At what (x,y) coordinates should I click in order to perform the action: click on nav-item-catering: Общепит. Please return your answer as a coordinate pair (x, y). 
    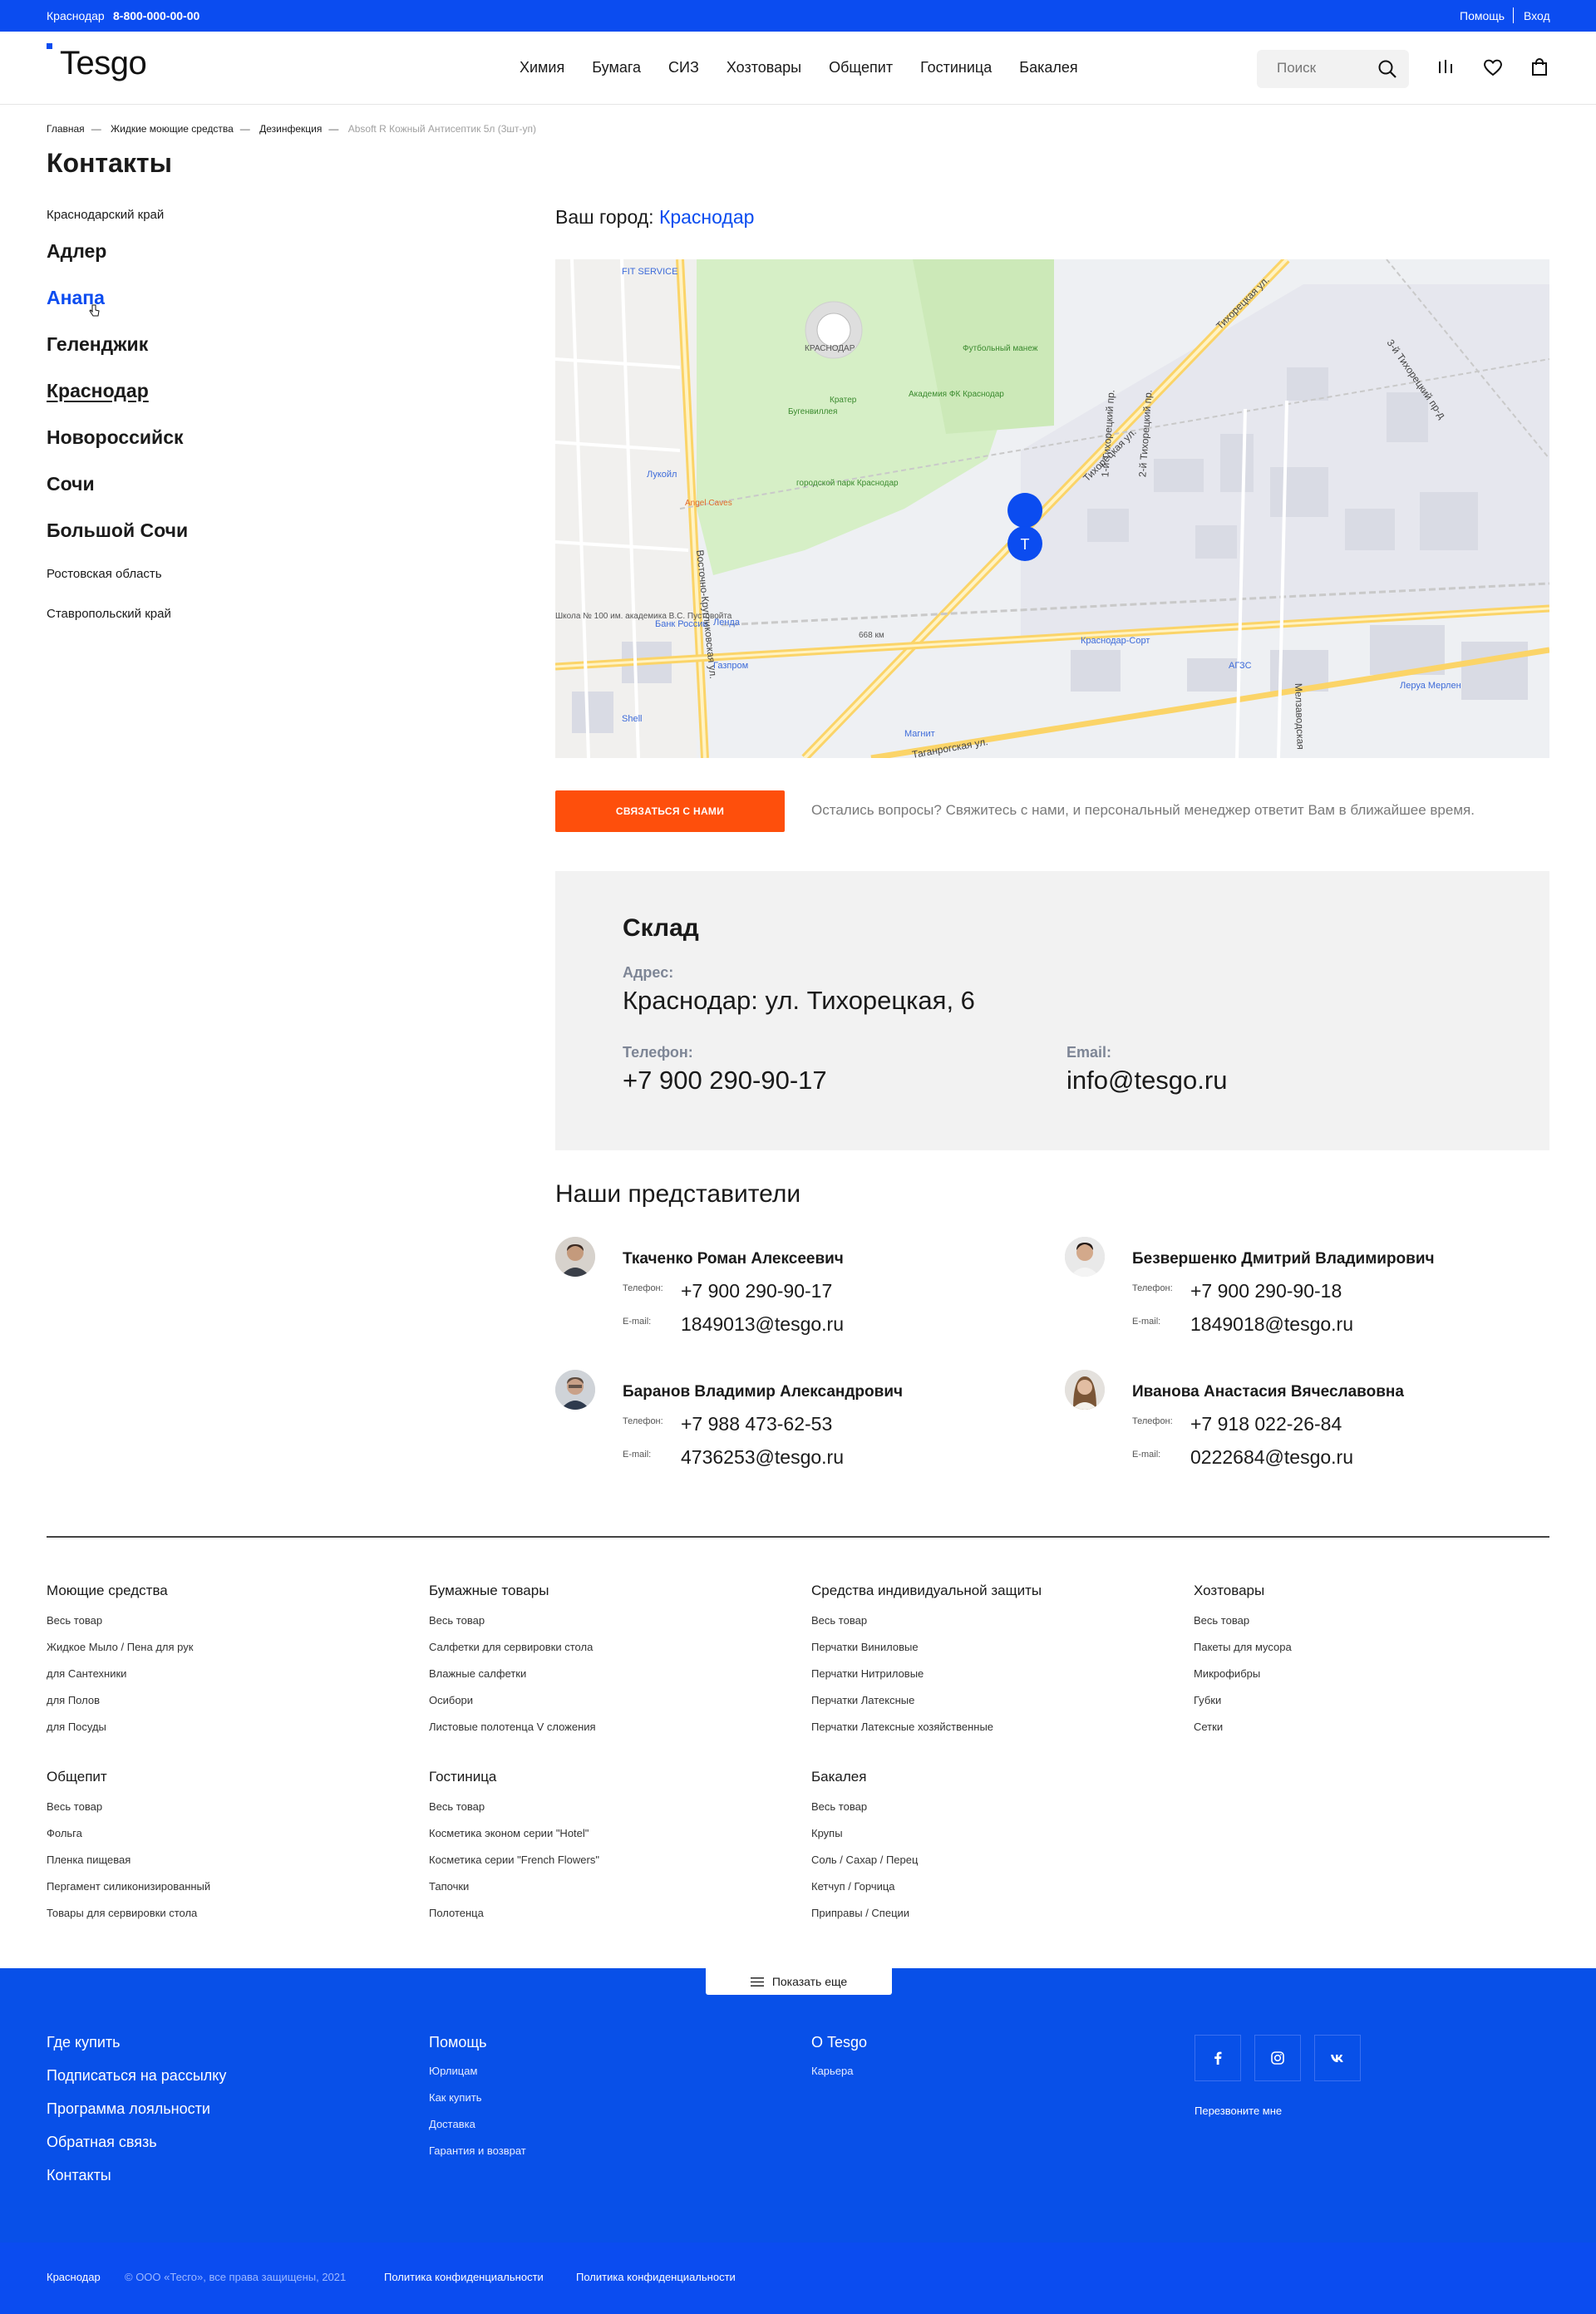
    Looking at the image, I should click on (861, 67).